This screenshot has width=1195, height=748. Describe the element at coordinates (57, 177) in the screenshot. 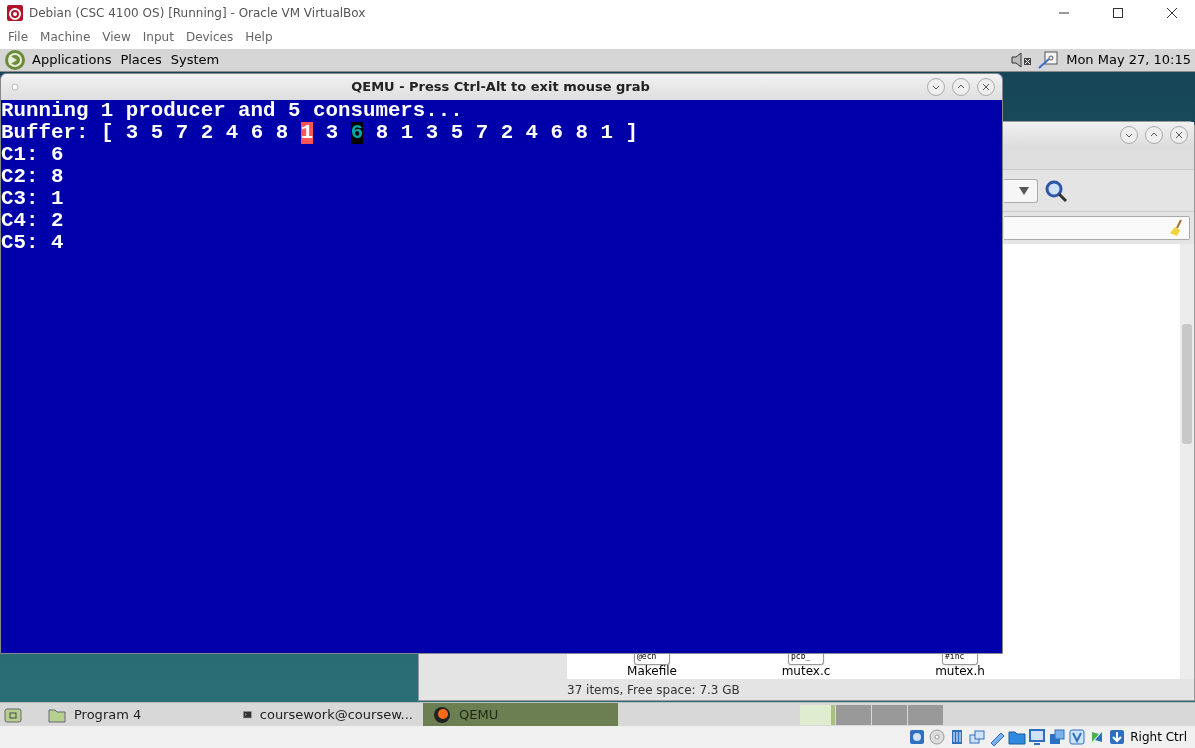

I see `console-text: 8` at that location.